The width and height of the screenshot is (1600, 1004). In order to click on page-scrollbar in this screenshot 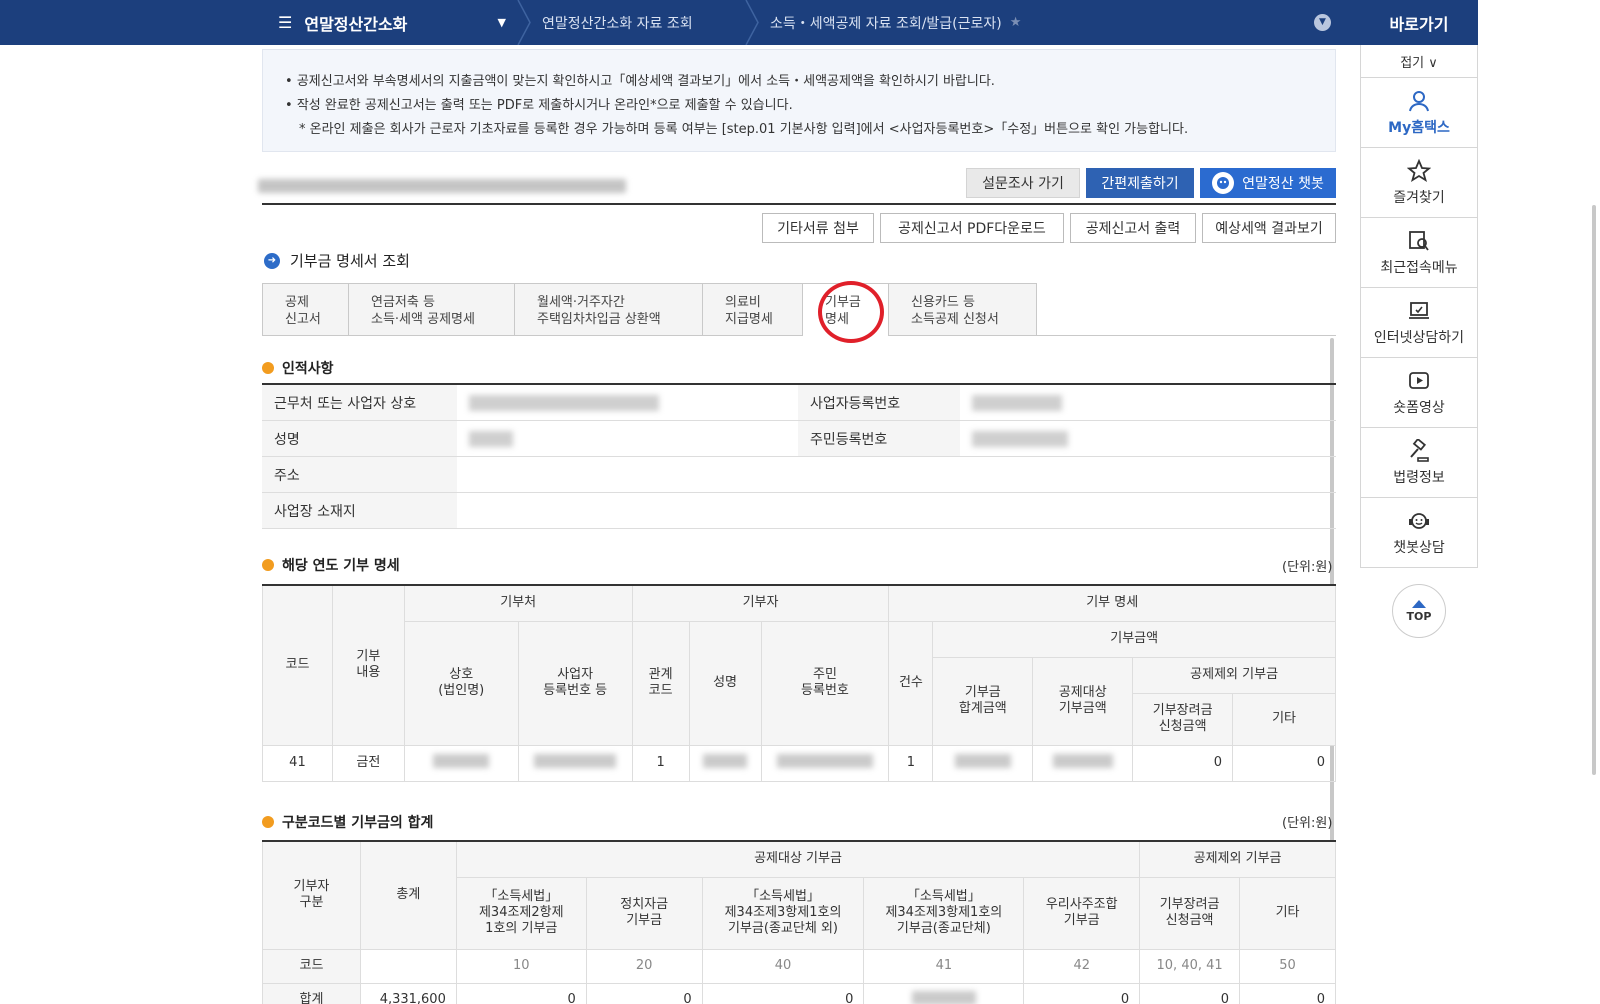, I will do `click(1594, 490)`.